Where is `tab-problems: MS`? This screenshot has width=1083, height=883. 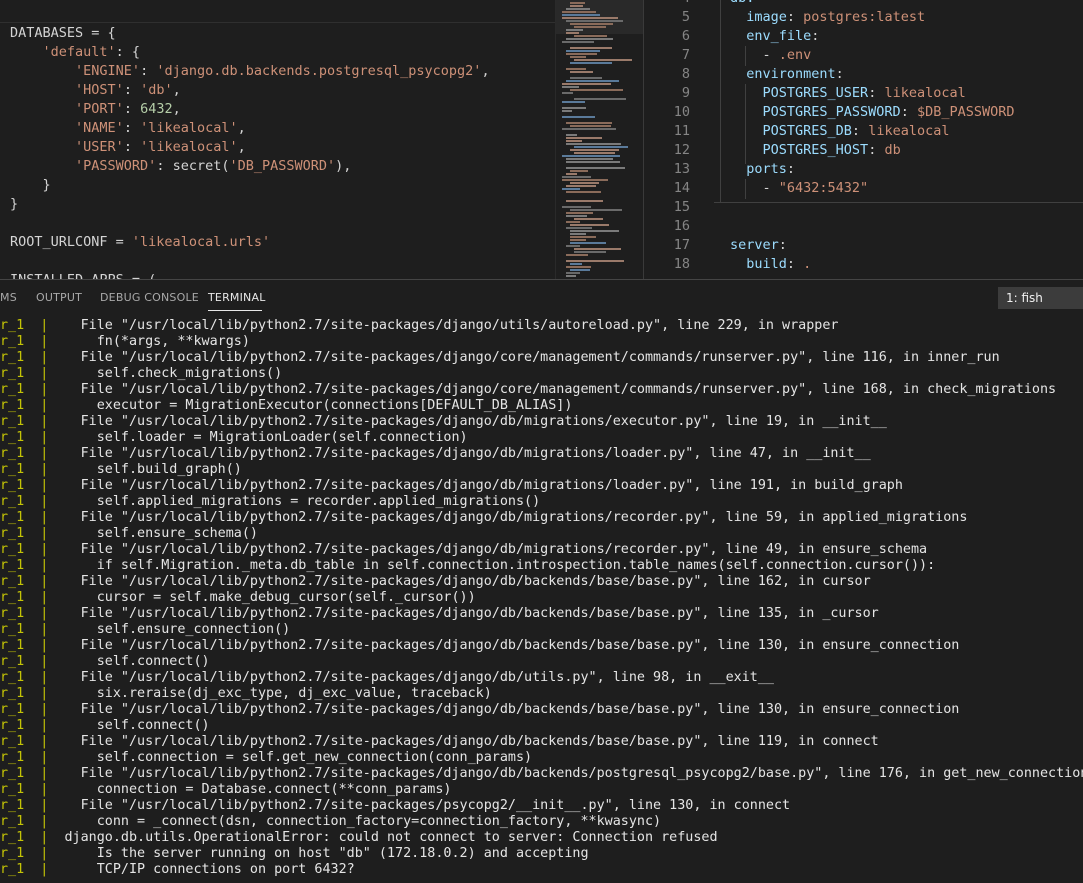
tab-problems: MS is located at coordinates (8, 297).